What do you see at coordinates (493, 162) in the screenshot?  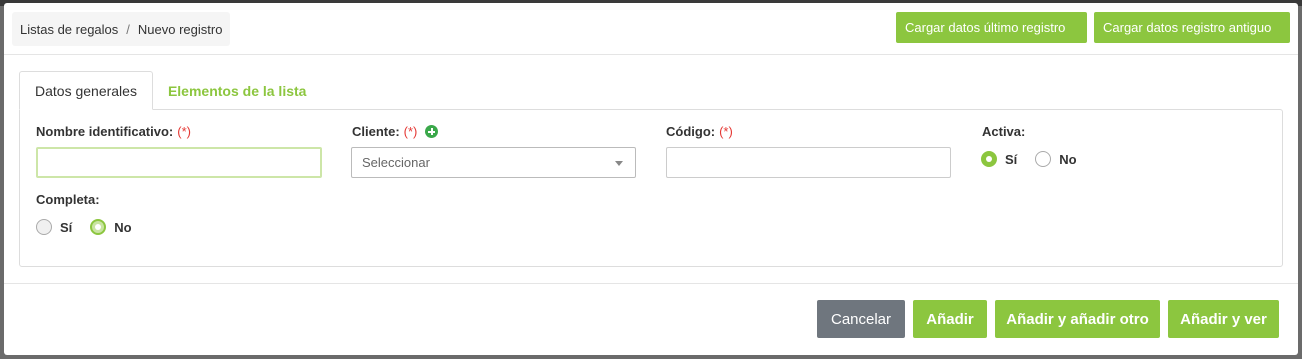 I see `cliente-select: Seleccionar` at bounding box center [493, 162].